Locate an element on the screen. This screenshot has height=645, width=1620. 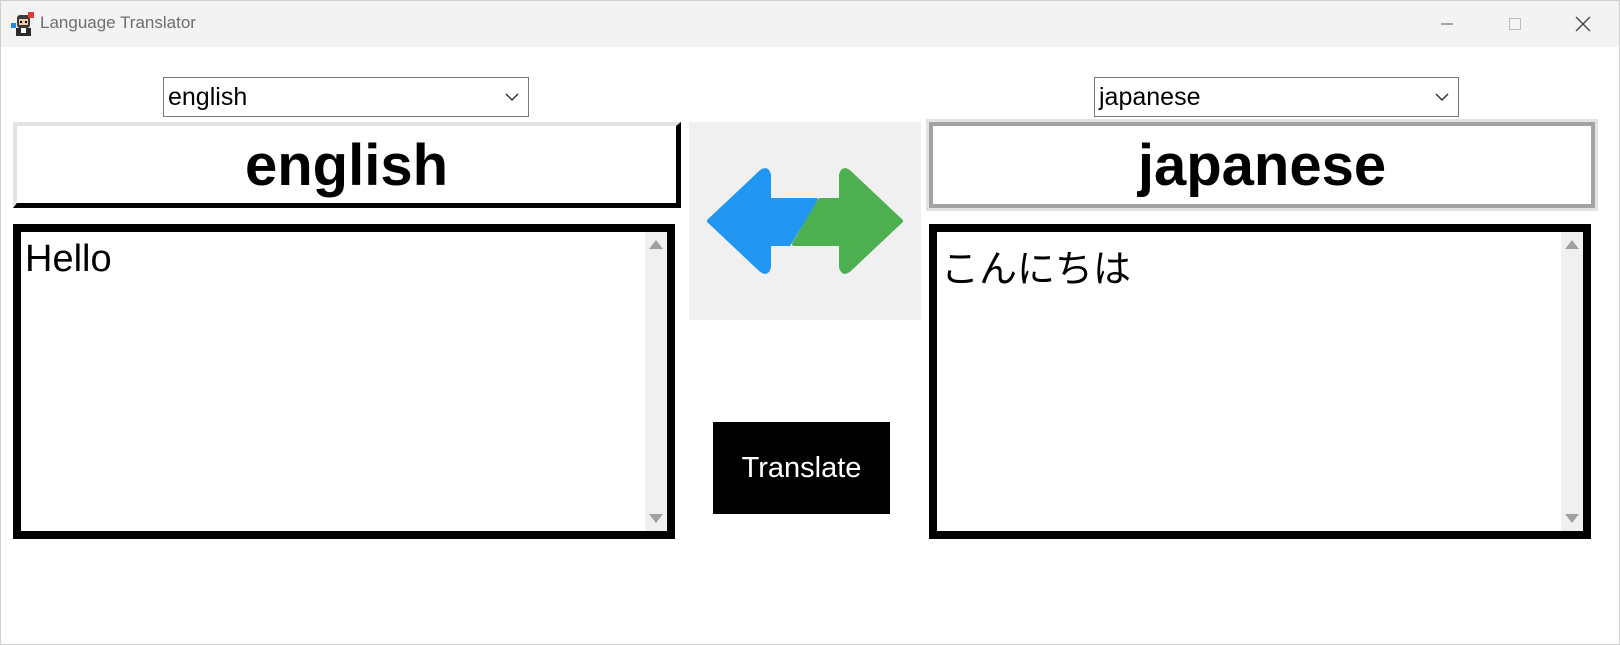
maximize-button is located at coordinates (1515, 24).